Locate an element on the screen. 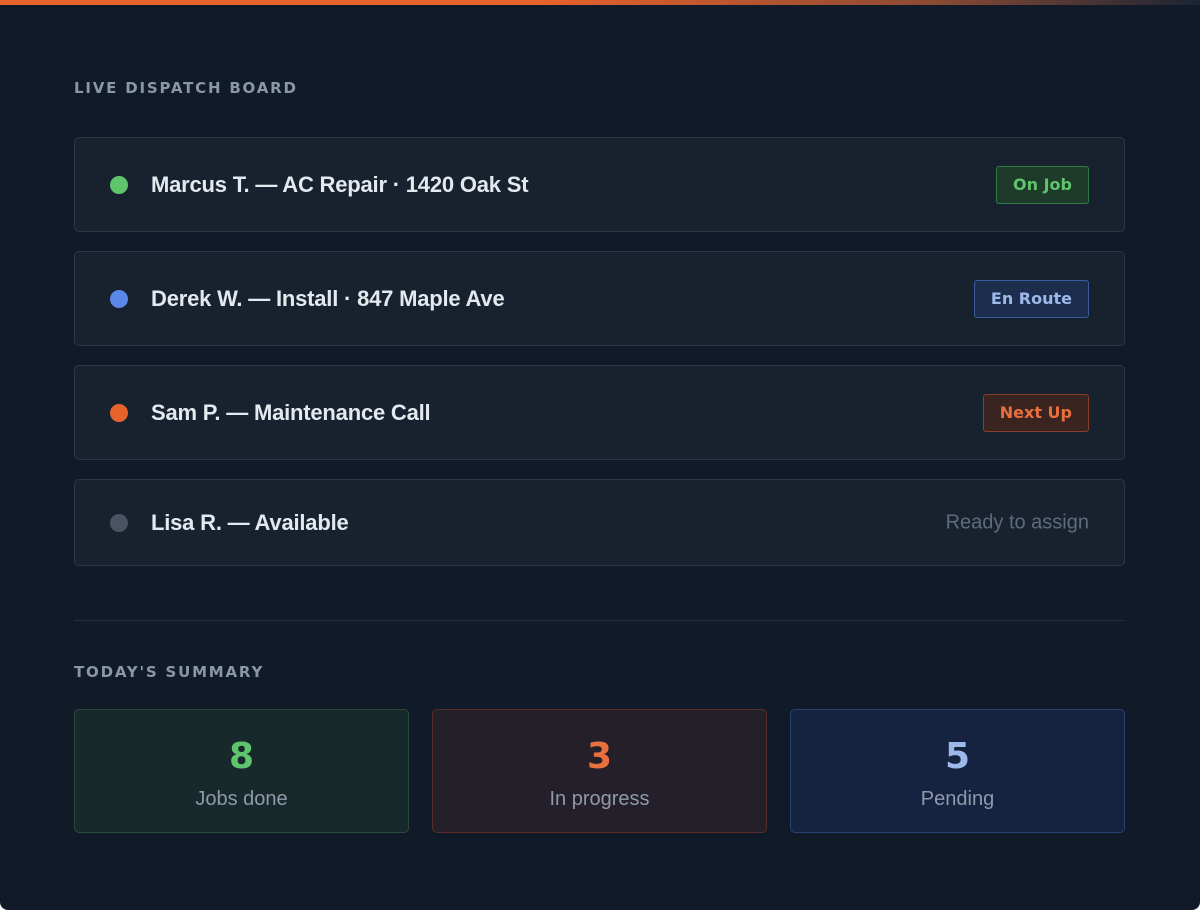 The width and height of the screenshot is (1200, 915). accent-bar is located at coordinates (600, 2).